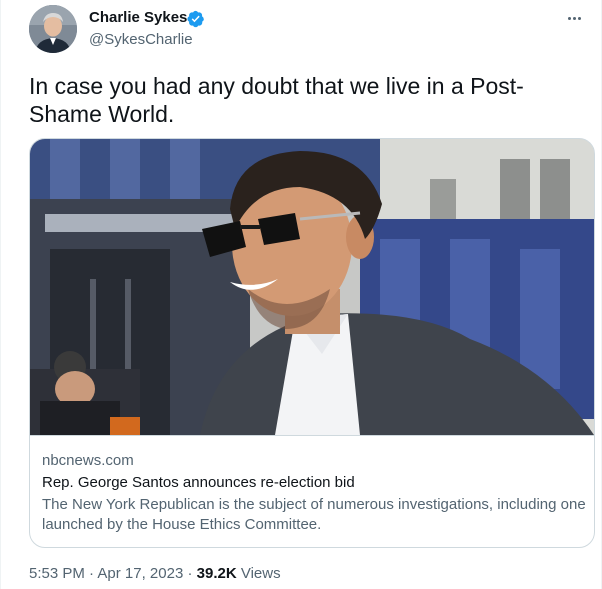  I want to click on verified-badge-icon, so click(196, 19).